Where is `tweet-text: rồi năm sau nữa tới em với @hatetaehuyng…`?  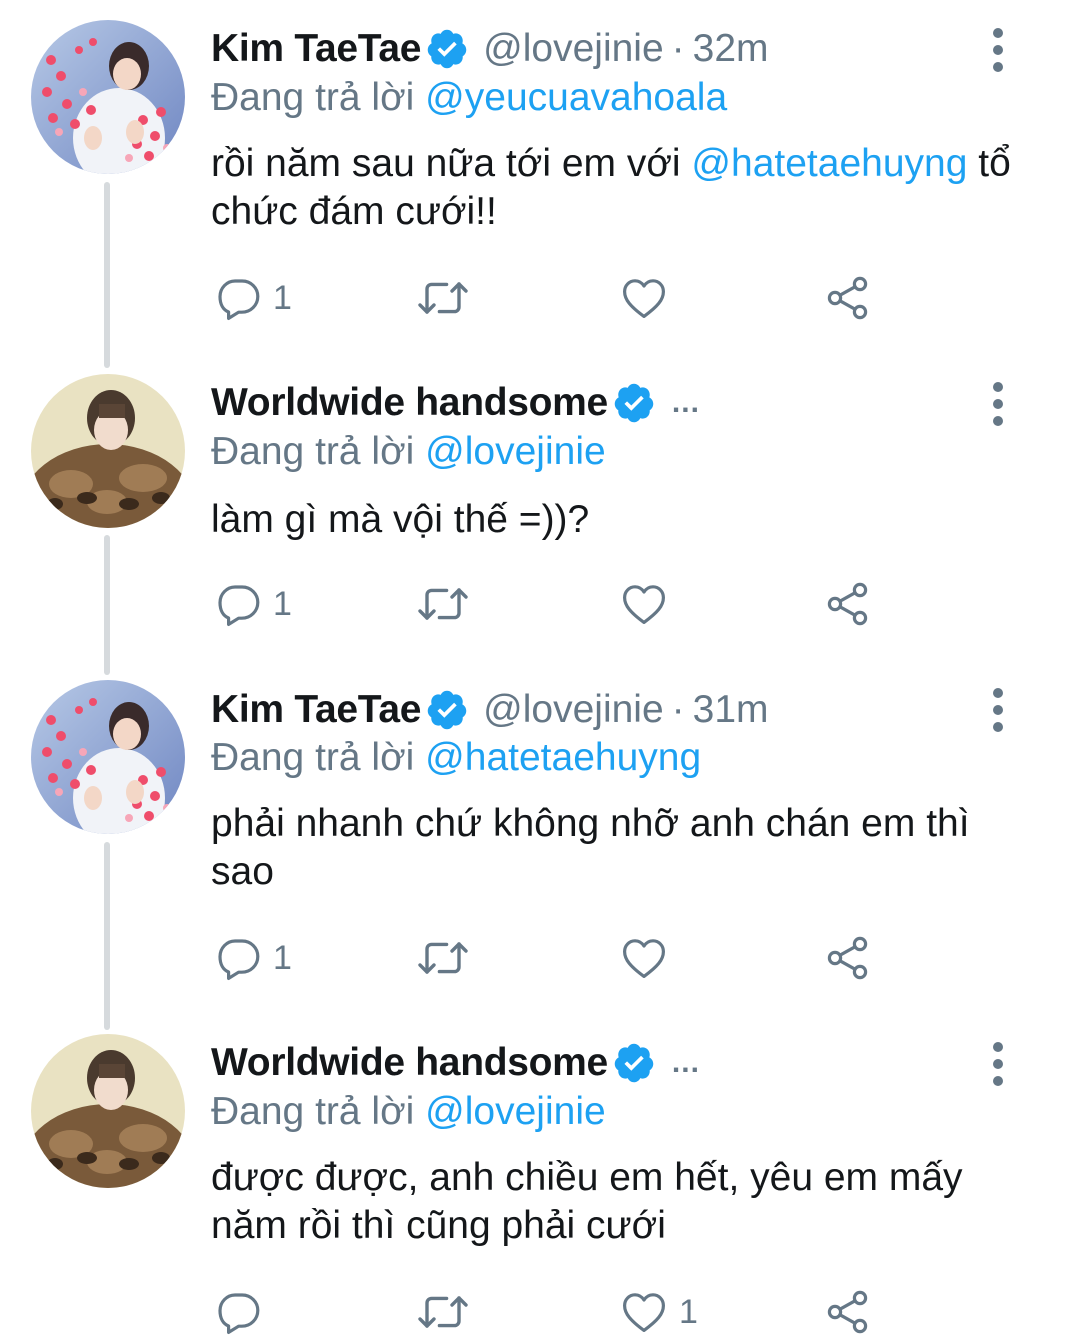 tweet-text: rồi năm sau nữa tới em với @hatetaehuyng… is located at coordinates (626, 188).